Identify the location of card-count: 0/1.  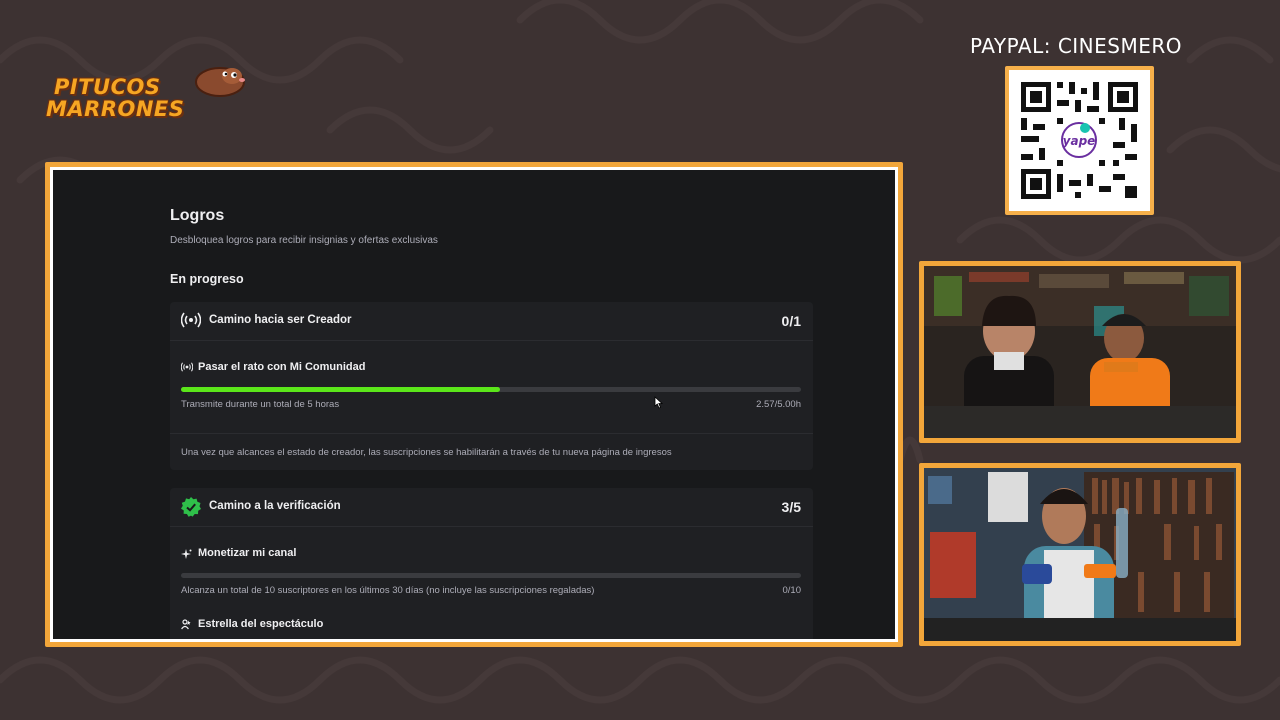
(791, 321).